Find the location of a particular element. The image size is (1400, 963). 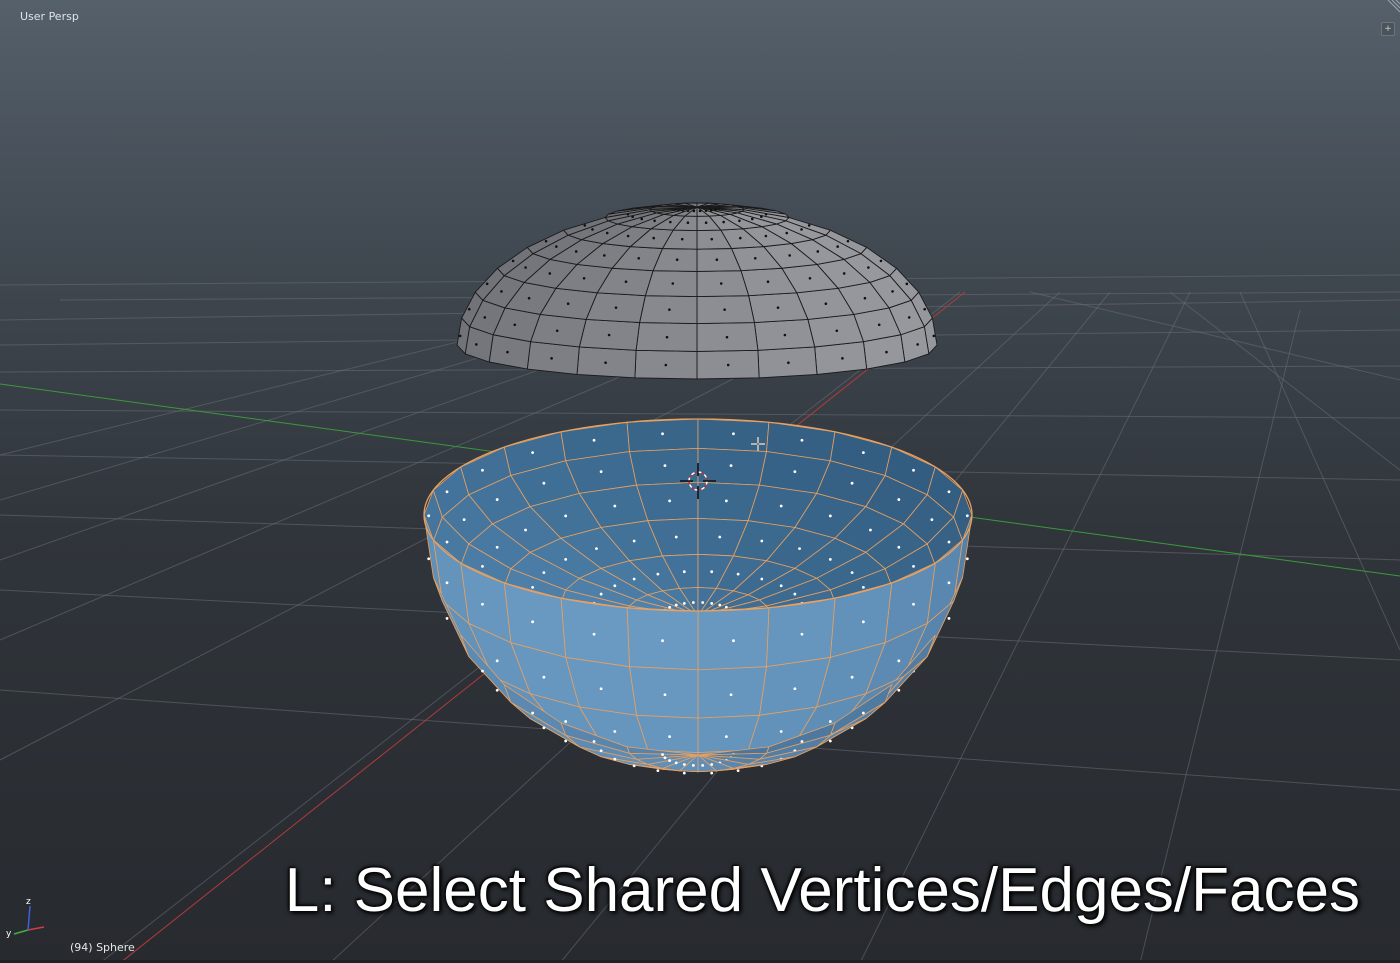

upper-hemisphere-mesh is located at coordinates (697, 291).